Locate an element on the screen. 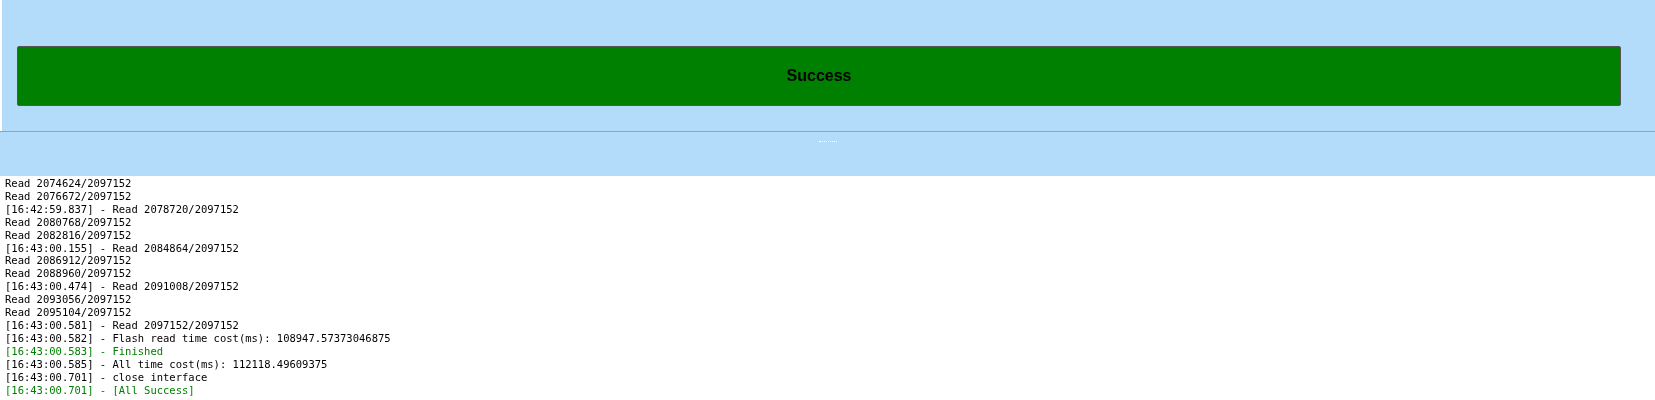  log-line: [16:43:00.701] - [All Success] is located at coordinates (100, 390).